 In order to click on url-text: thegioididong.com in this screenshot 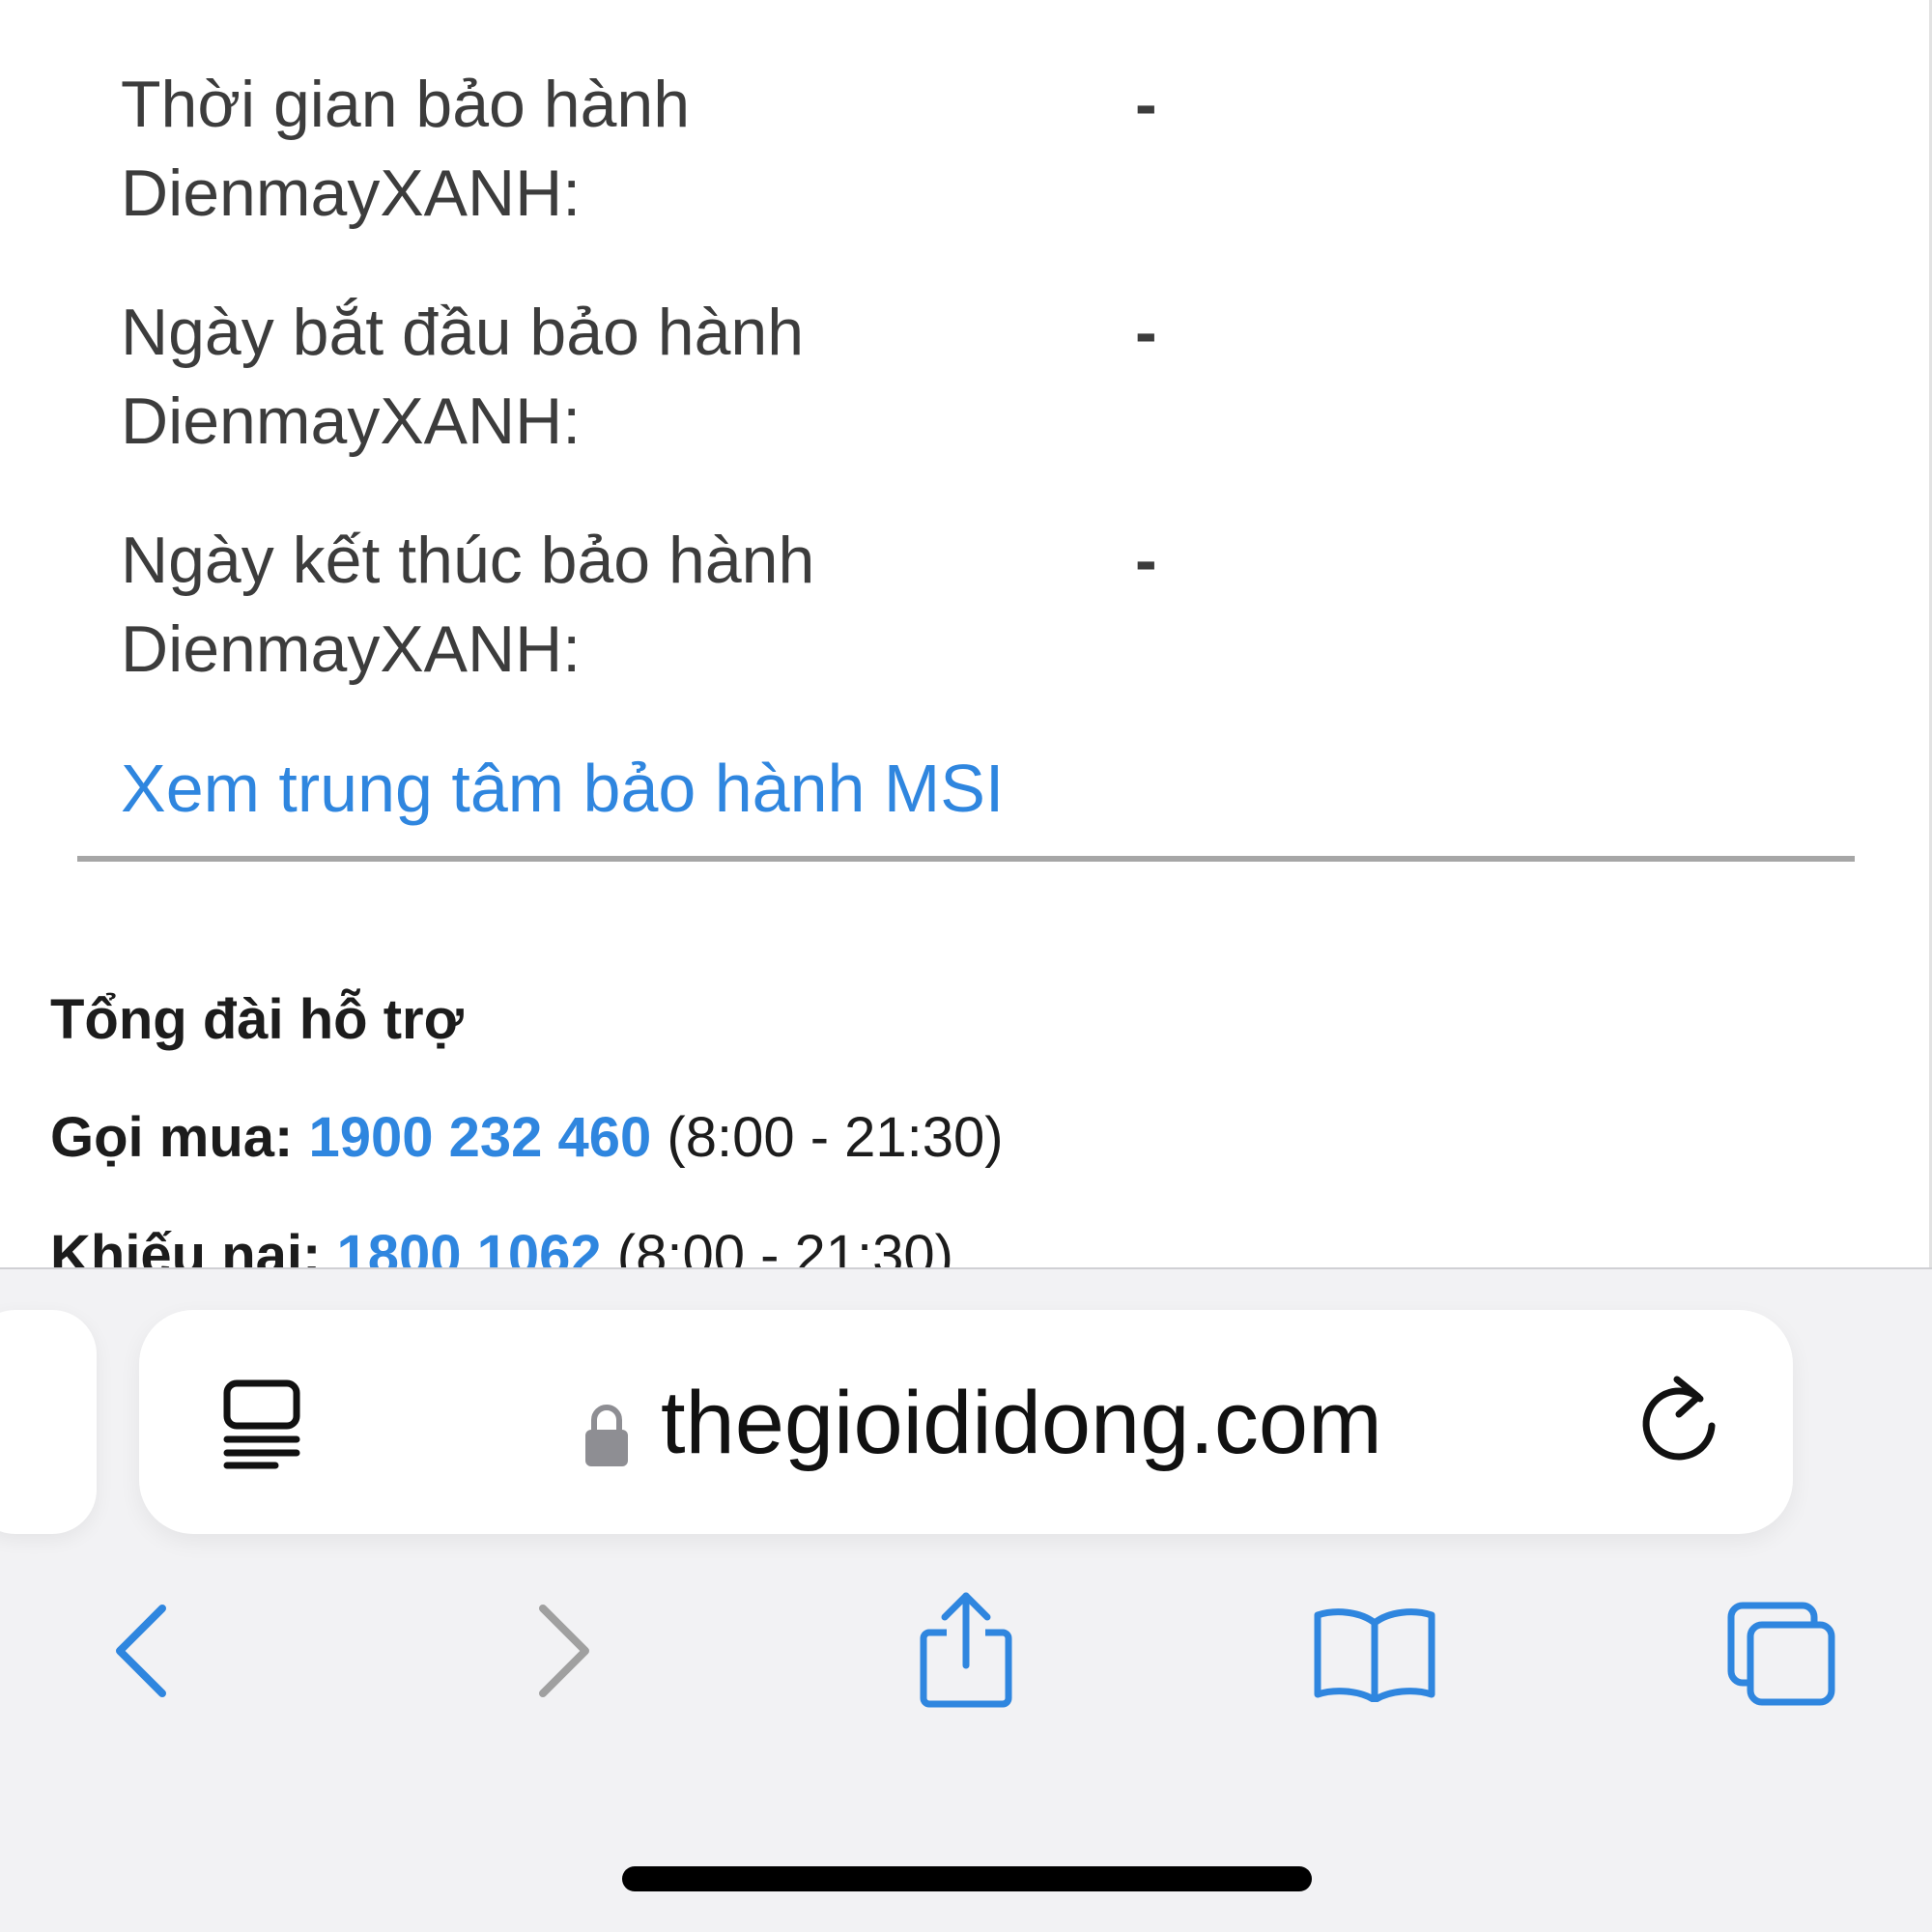, I will do `click(1021, 1423)`.